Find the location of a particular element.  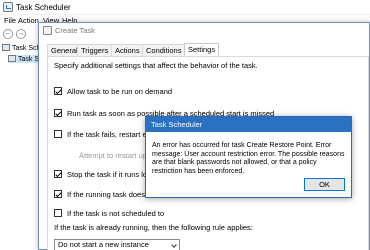

running-rule-dropdown: Do not start a new instance is located at coordinates (117, 244).